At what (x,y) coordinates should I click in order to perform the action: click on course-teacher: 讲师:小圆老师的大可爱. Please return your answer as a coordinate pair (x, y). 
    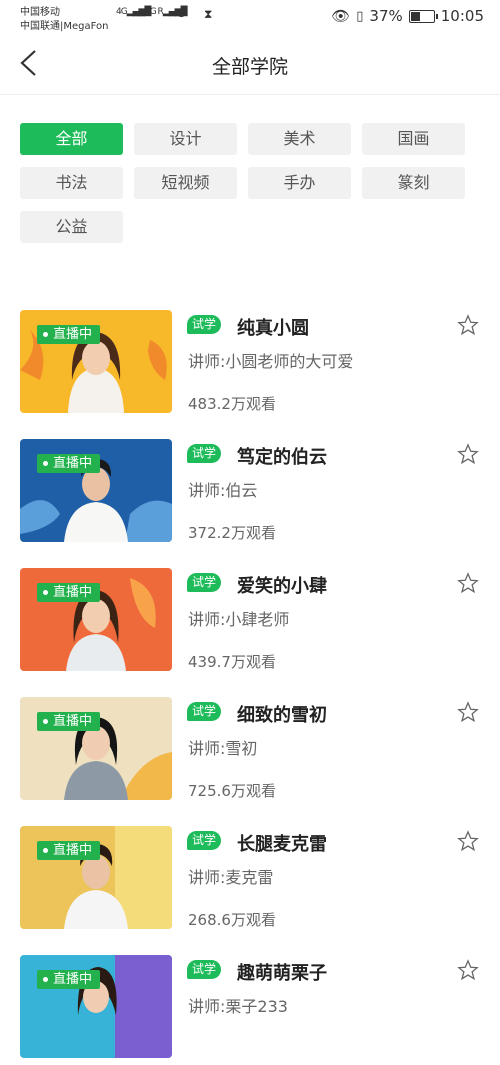
    Looking at the image, I should click on (271, 361).